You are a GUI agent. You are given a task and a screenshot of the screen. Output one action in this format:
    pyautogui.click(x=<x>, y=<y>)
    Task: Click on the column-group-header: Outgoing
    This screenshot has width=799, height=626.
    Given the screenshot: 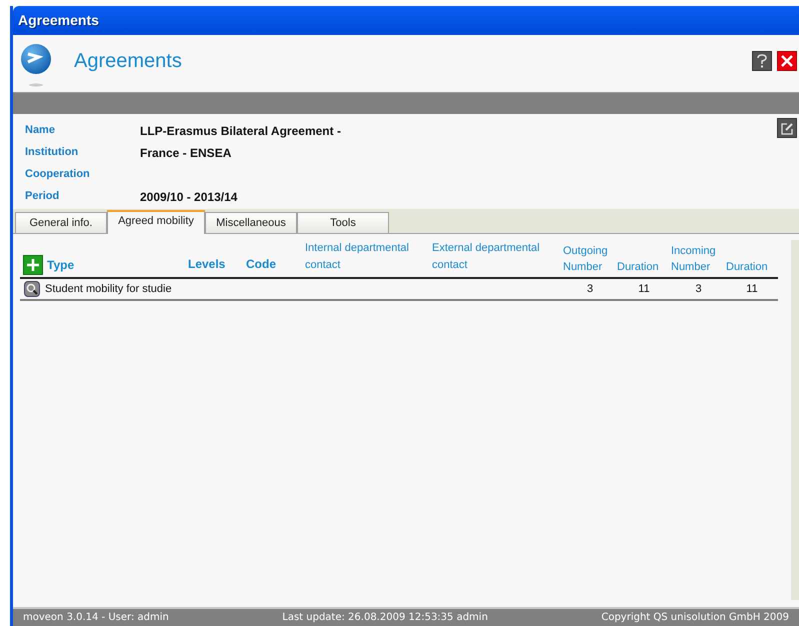 What is the action you would take?
    pyautogui.click(x=586, y=251)
    